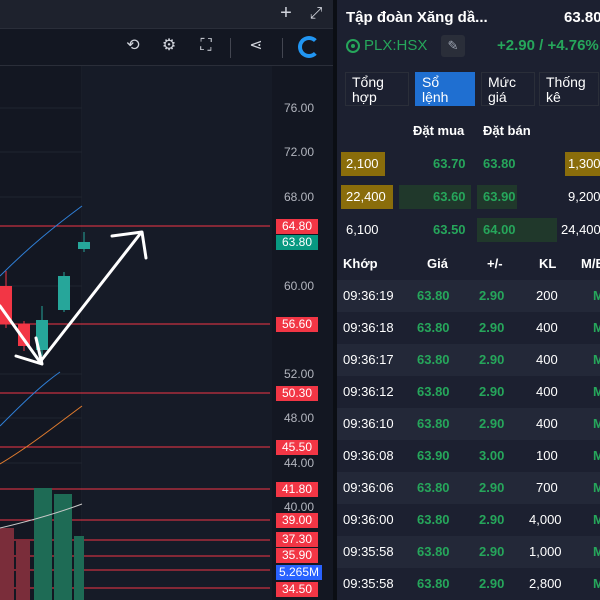 The width and height of the screenshot is (600, 600). I want to click on trade-row: 09:36:19 63.80 2.90 200 M, so click(468, 296).